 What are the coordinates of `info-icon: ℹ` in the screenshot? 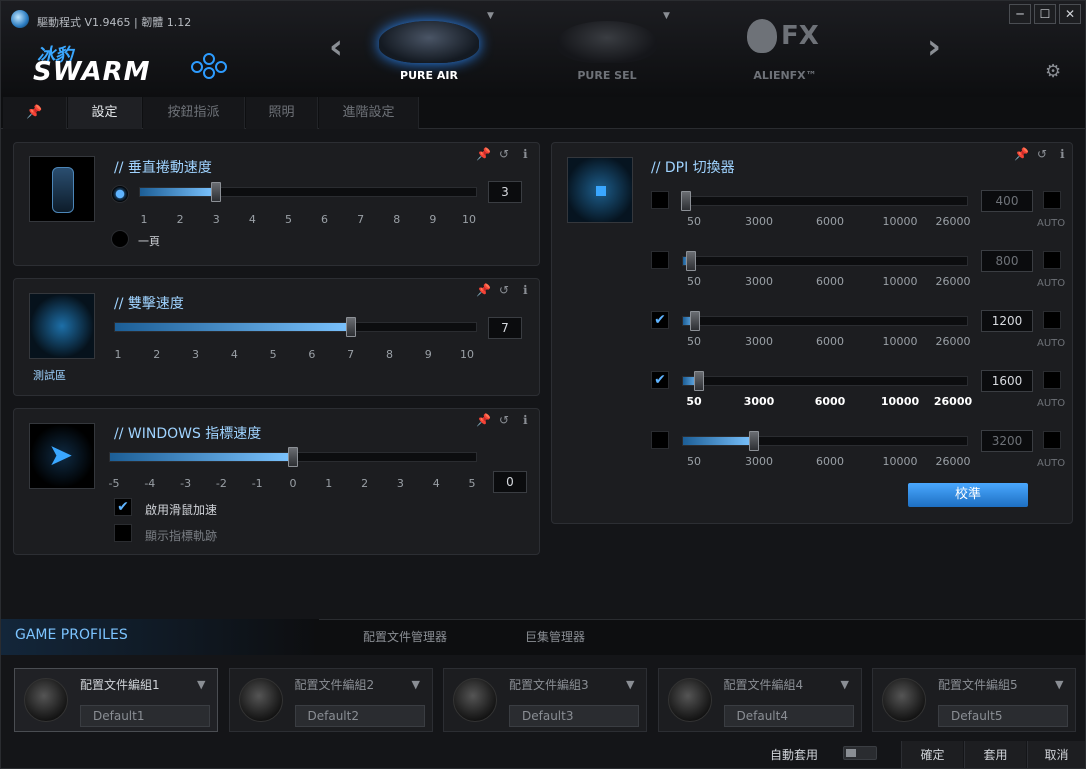 It's located at (525, 154).